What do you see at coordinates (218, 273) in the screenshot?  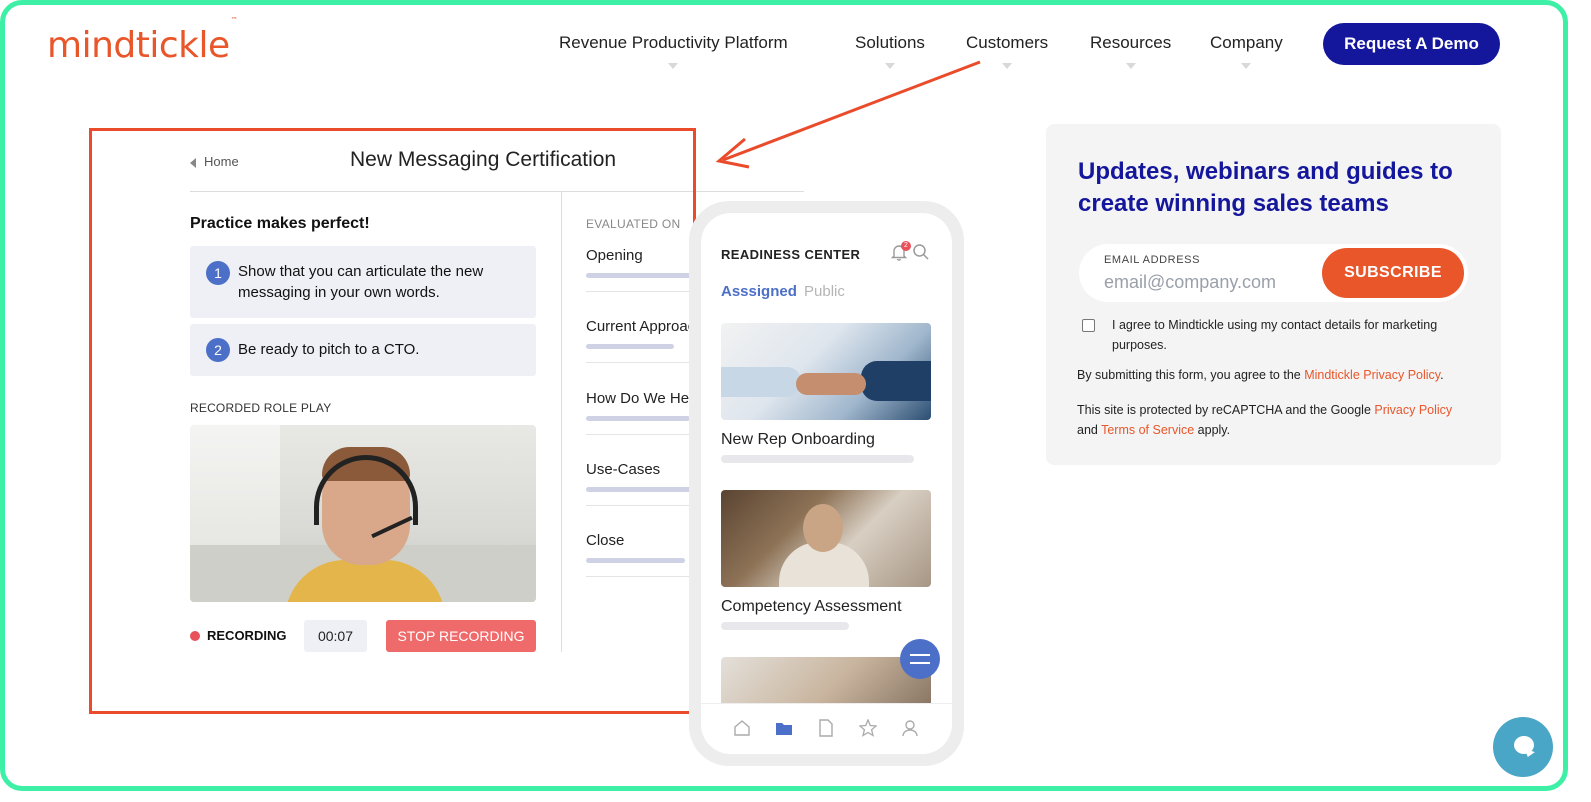 I see `step-number-badge: 1` at bounding box center [218, 273].